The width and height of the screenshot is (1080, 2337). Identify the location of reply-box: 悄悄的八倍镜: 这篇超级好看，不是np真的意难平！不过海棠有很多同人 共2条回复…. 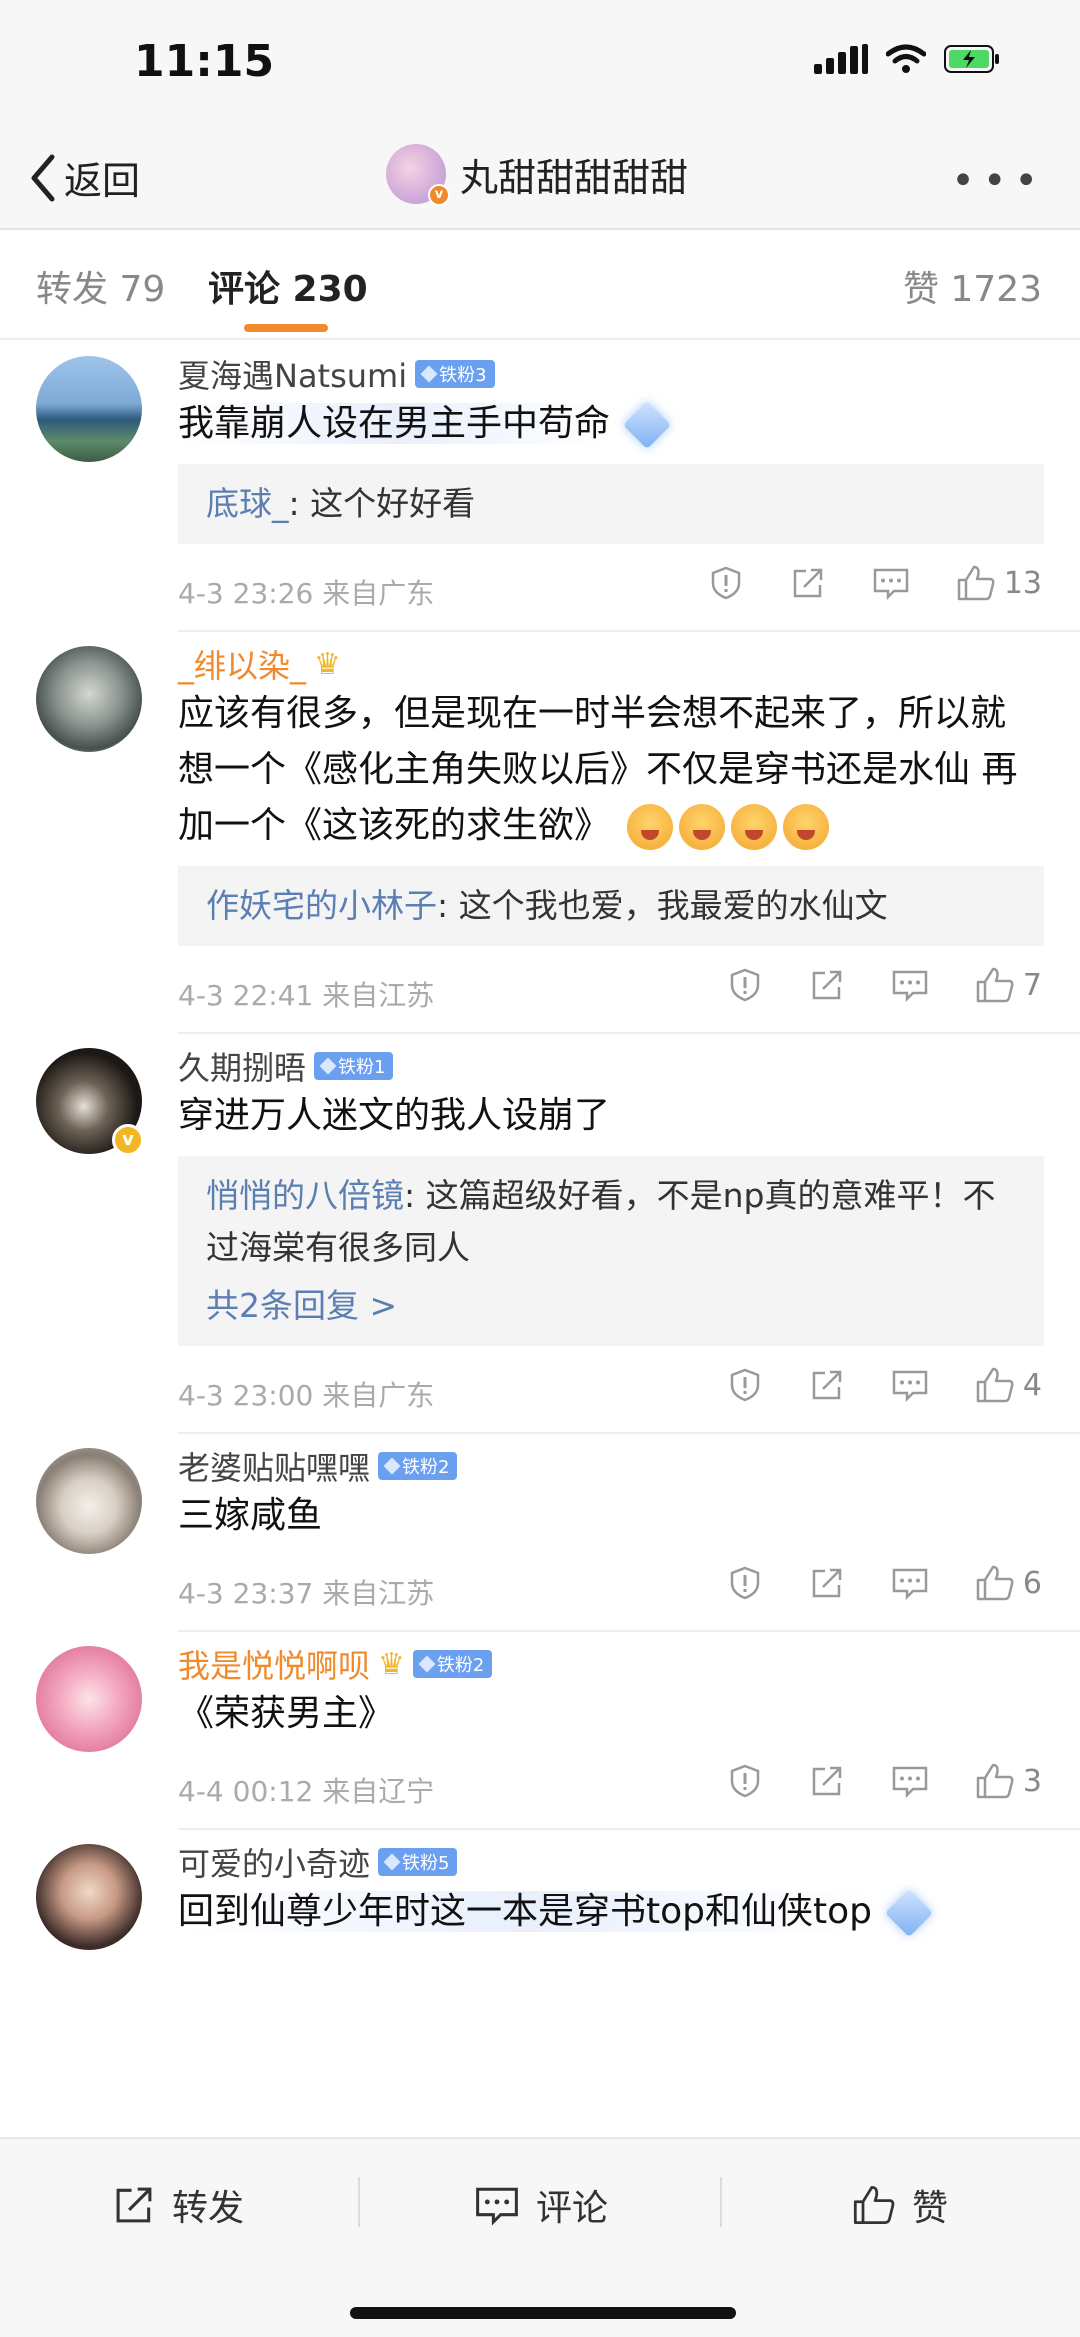
(611, 1251).